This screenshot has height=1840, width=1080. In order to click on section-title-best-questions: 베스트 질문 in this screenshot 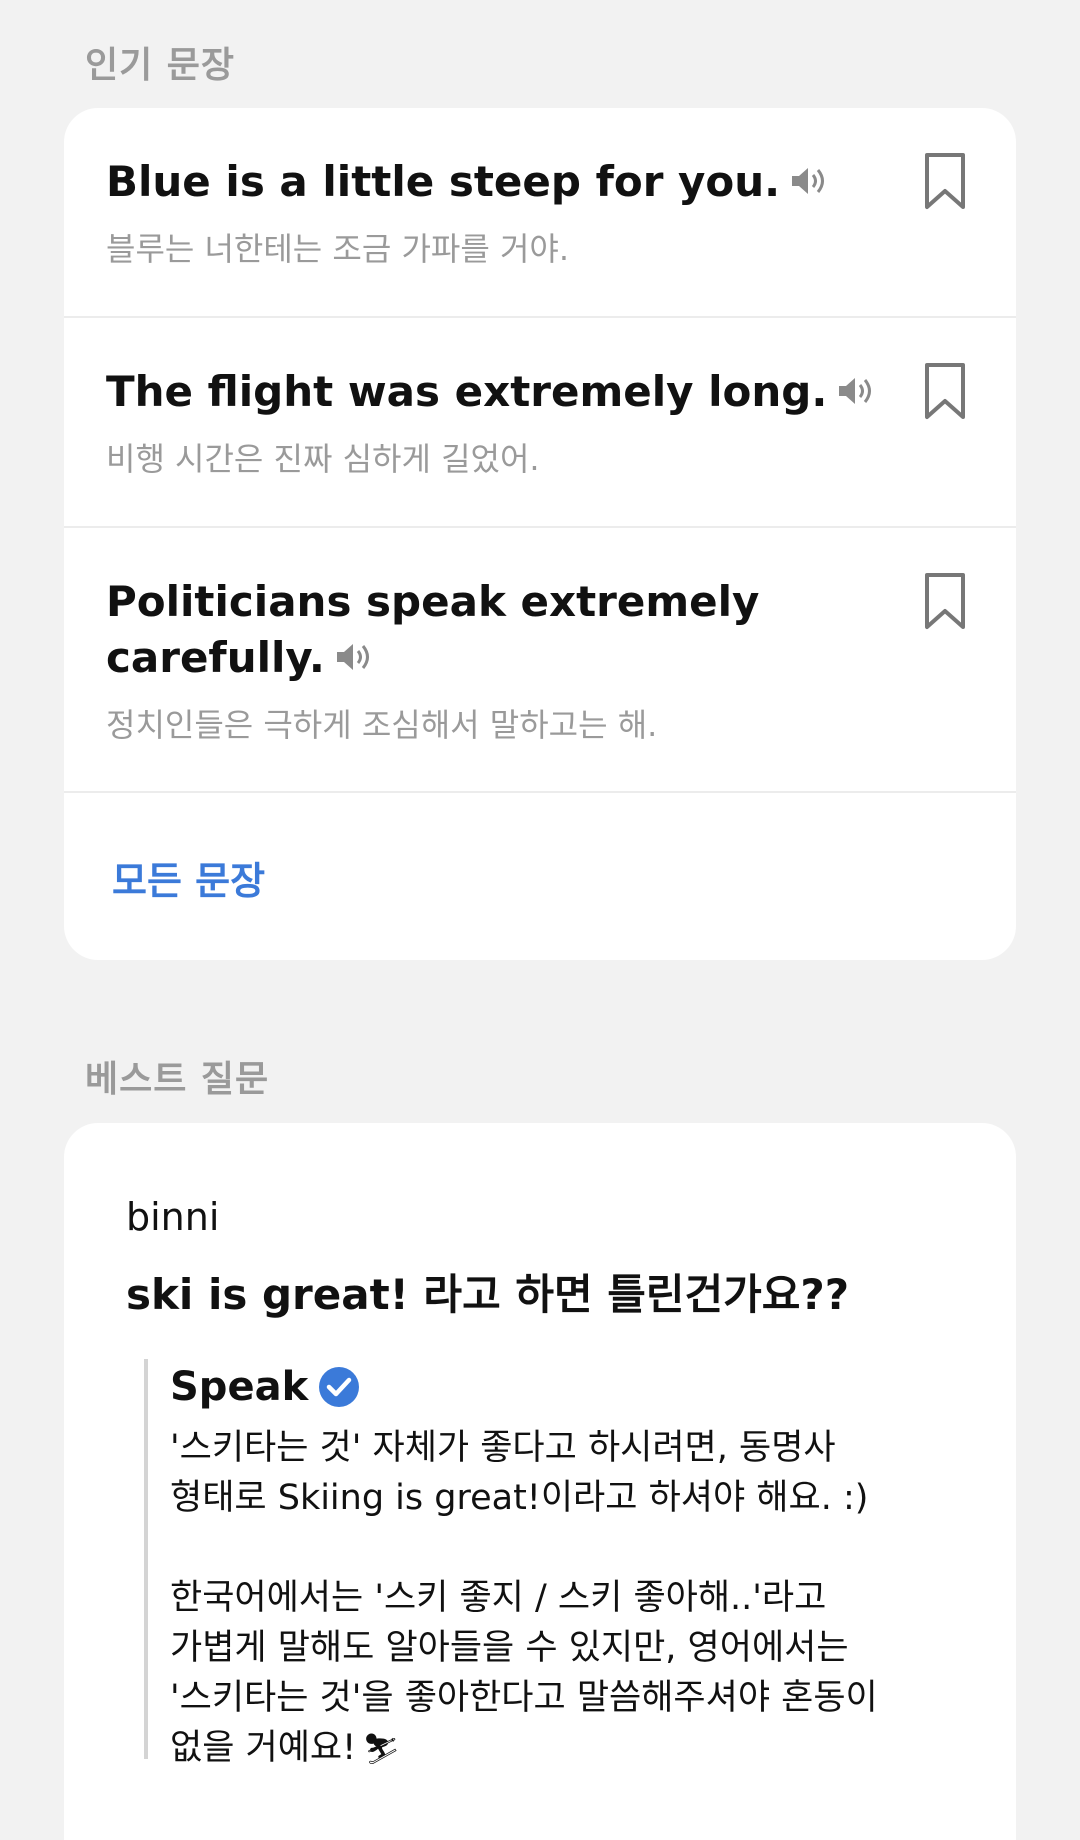, I will do `click(177, 1079)`.